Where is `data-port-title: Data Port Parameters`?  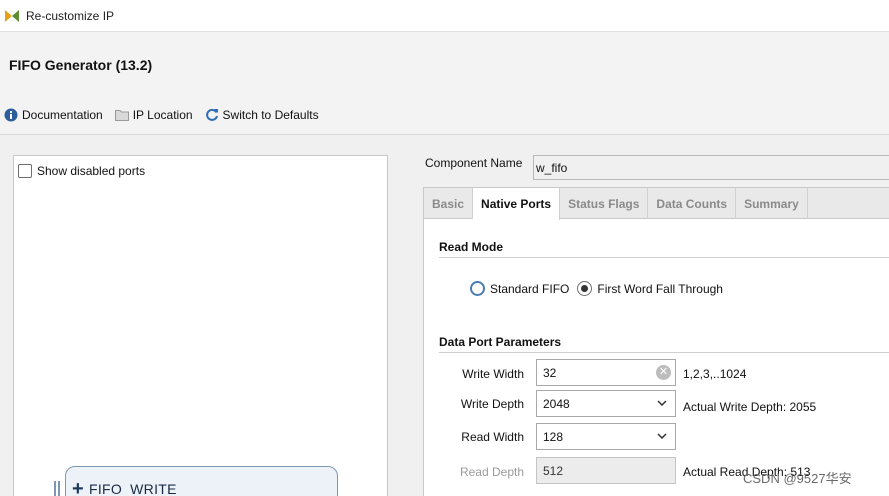 data-port-title: Data Port Parameters is located at coordinates (500, 342).